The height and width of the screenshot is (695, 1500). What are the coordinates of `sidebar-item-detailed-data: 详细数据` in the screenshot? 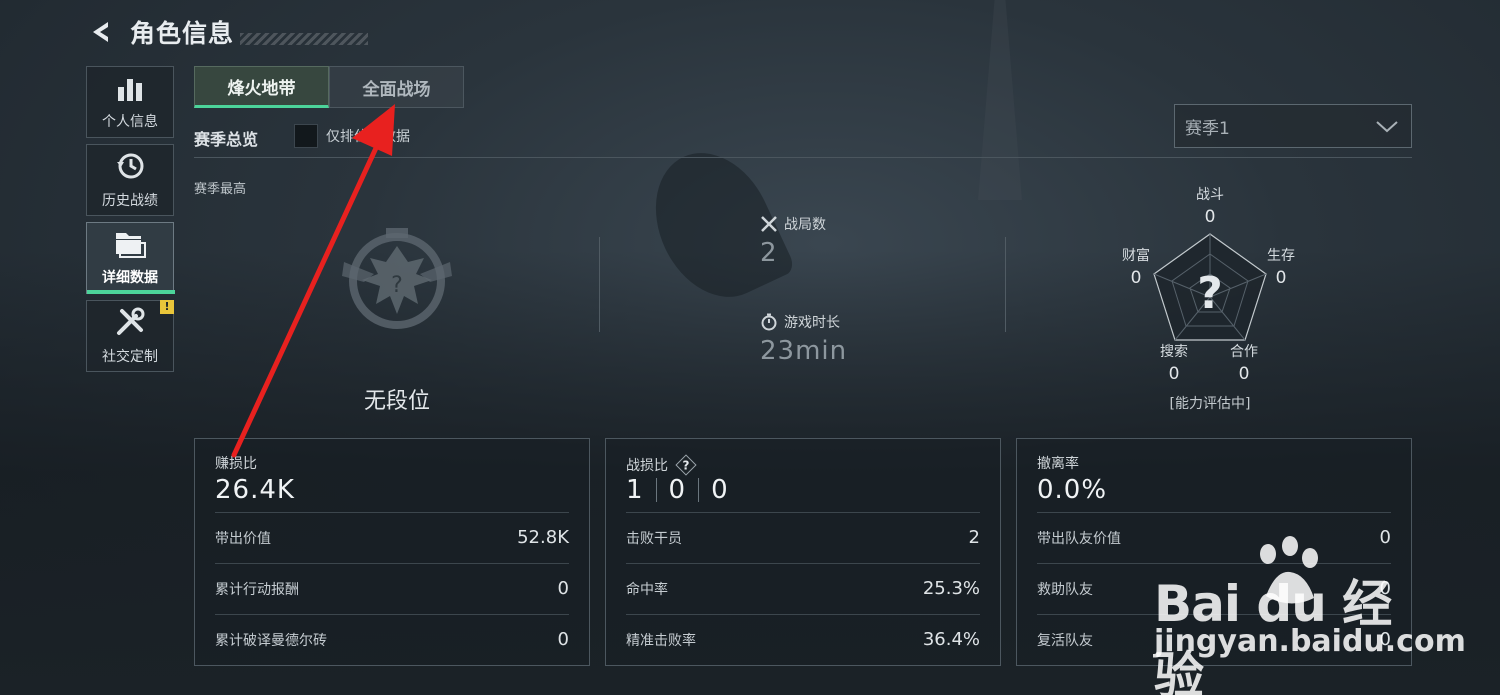 It's located at (130, 258).